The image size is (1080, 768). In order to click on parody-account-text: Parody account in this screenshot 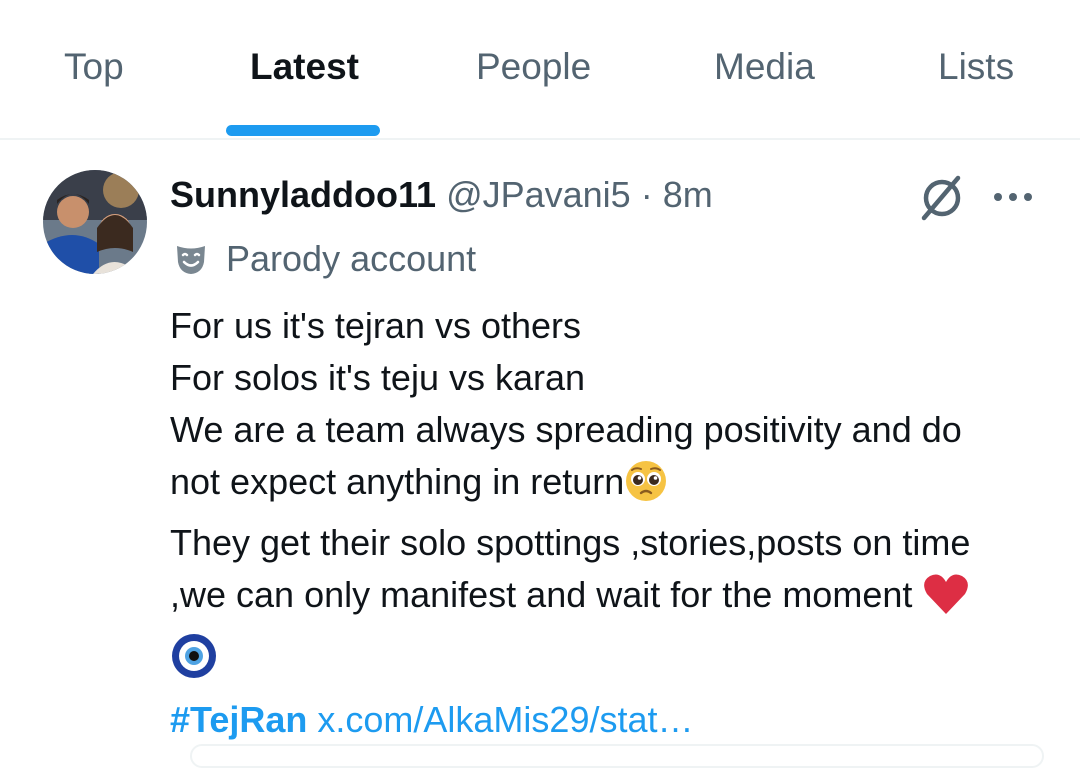, I will do `click(351, 258)`.